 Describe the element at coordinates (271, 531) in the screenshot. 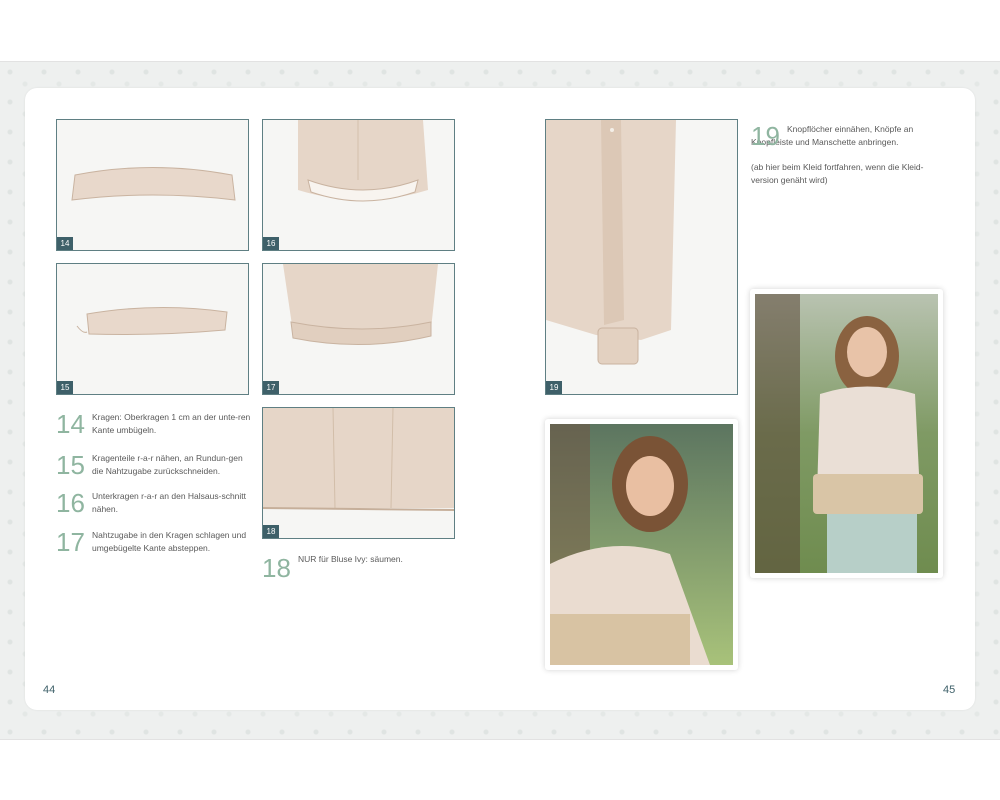

I see `step-badge: 18` at that location.